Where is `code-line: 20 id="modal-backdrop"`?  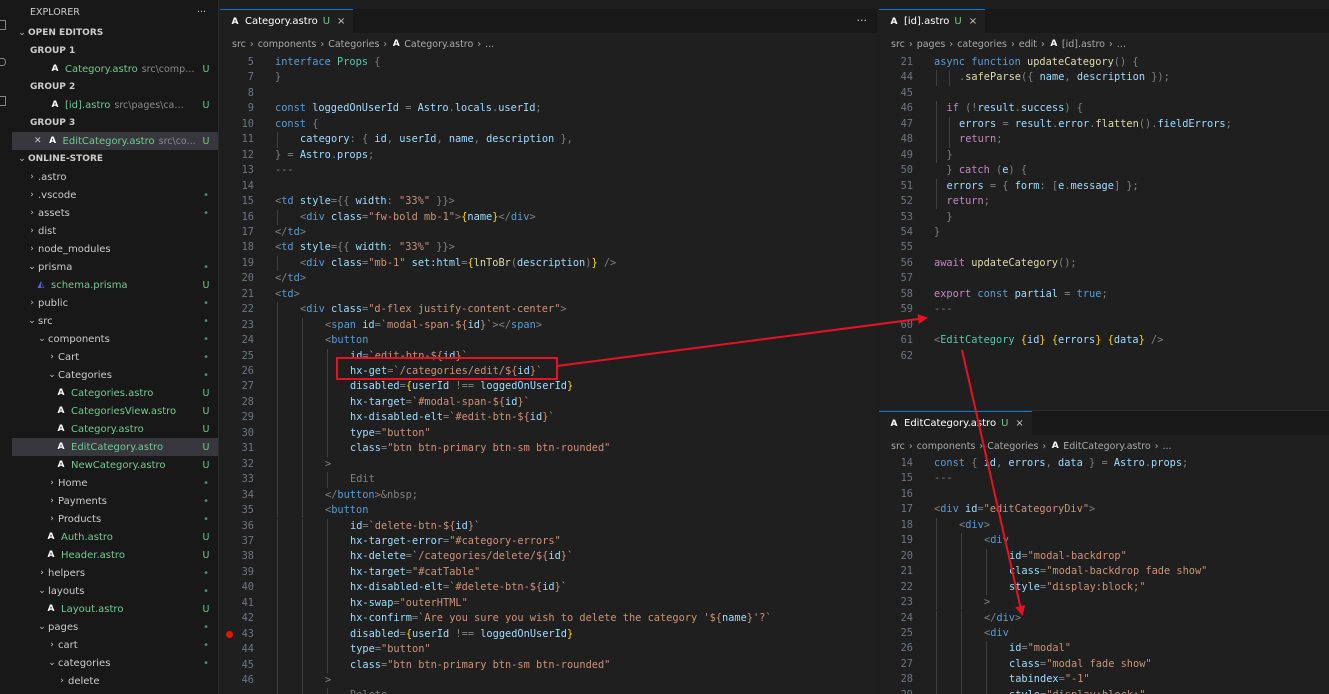
code-line: 20 id="modal-backdrop" is located at coordinates (1104, 556).